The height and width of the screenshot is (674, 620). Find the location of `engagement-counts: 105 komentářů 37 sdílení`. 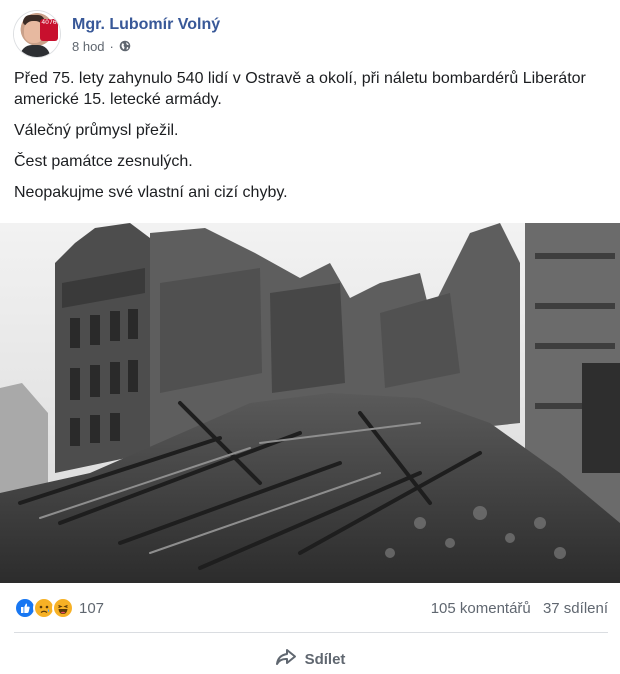

engagement-counts: 105 komentářů 37 sdílení is located at coordinates (515, 608).